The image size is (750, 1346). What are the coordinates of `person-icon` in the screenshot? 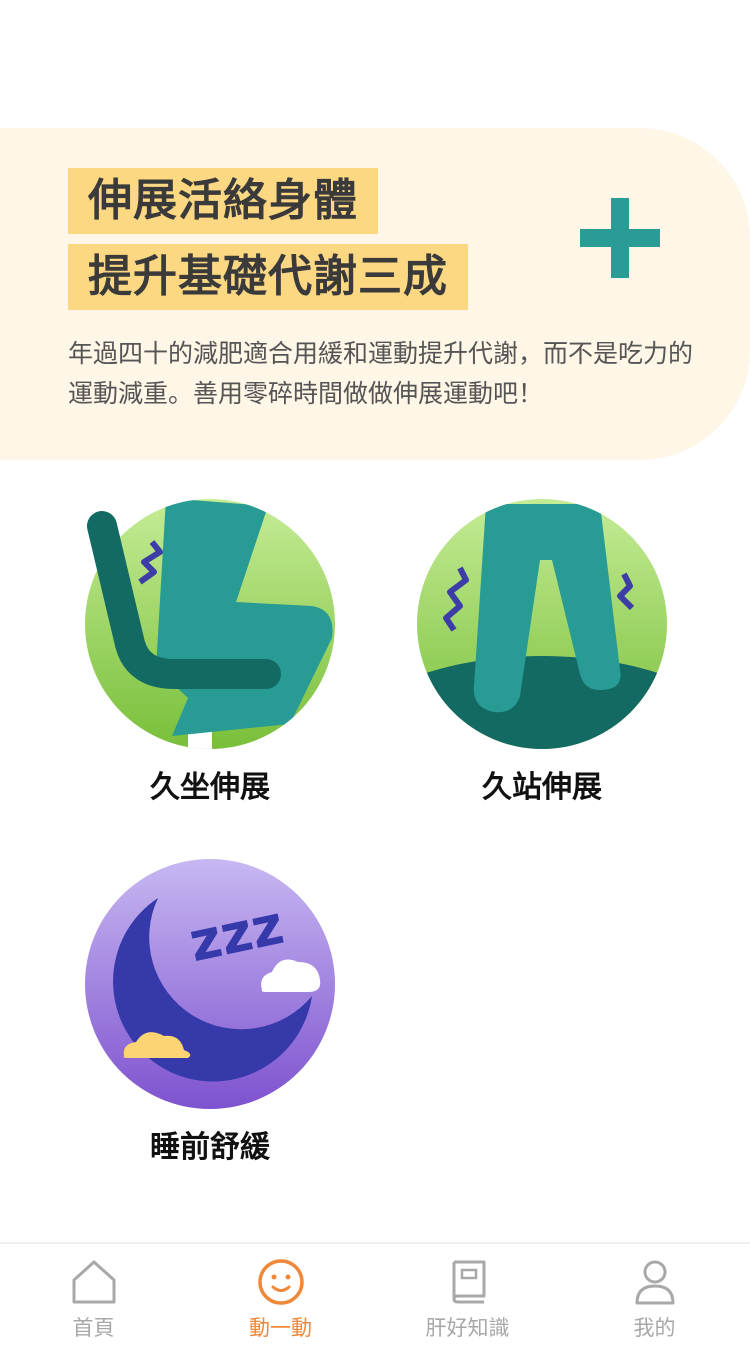 It's located at (654, 1282).